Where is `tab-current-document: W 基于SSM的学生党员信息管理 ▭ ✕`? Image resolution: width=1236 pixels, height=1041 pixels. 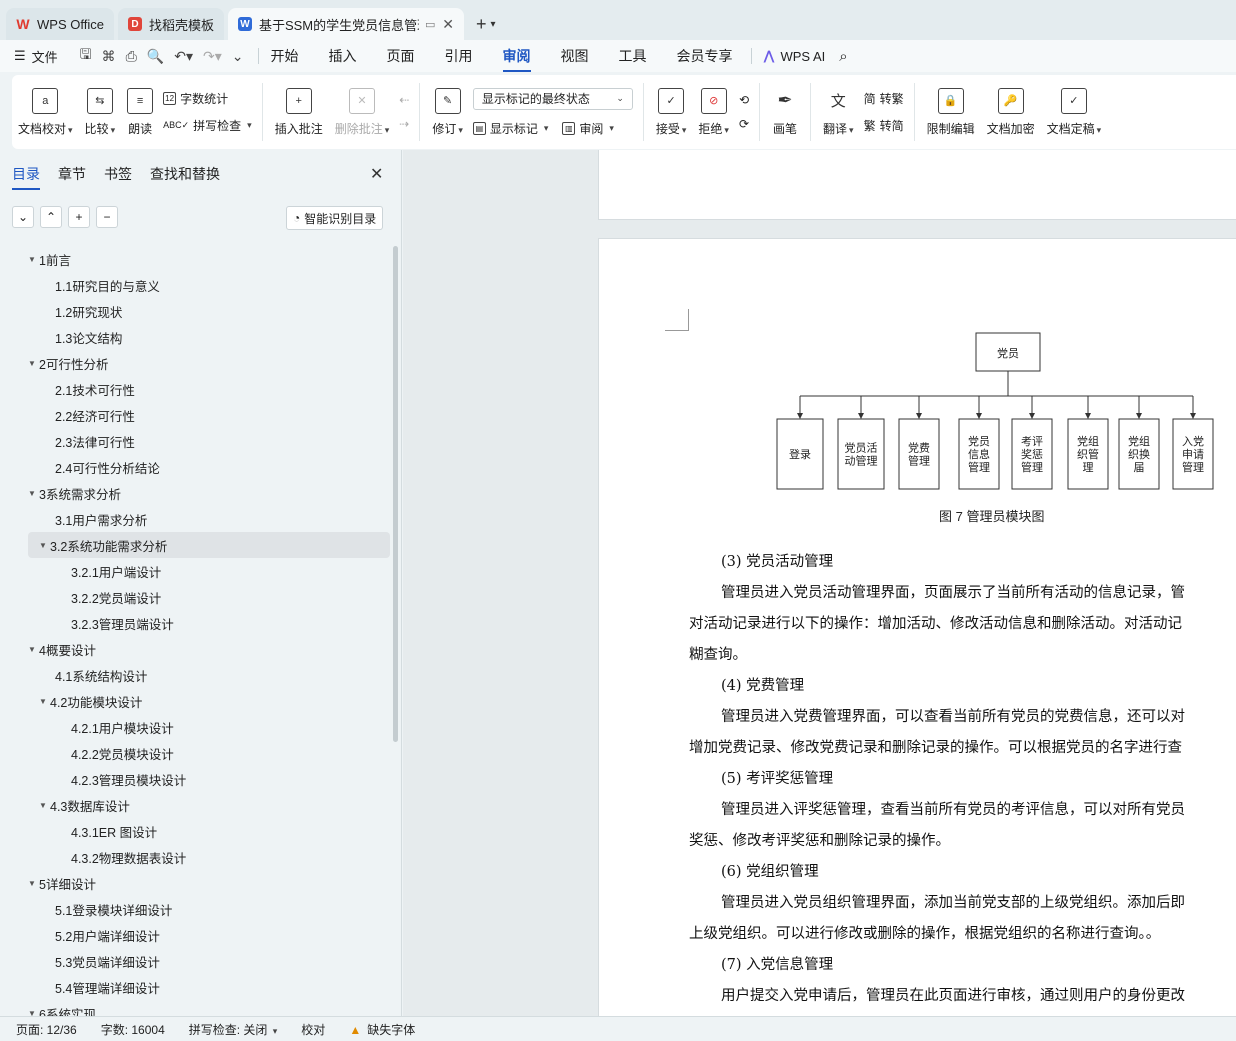 tab-current-document: W 基于SSM的学生党员信息管理 ▭ ✕ is located at coordinates (345, 24).